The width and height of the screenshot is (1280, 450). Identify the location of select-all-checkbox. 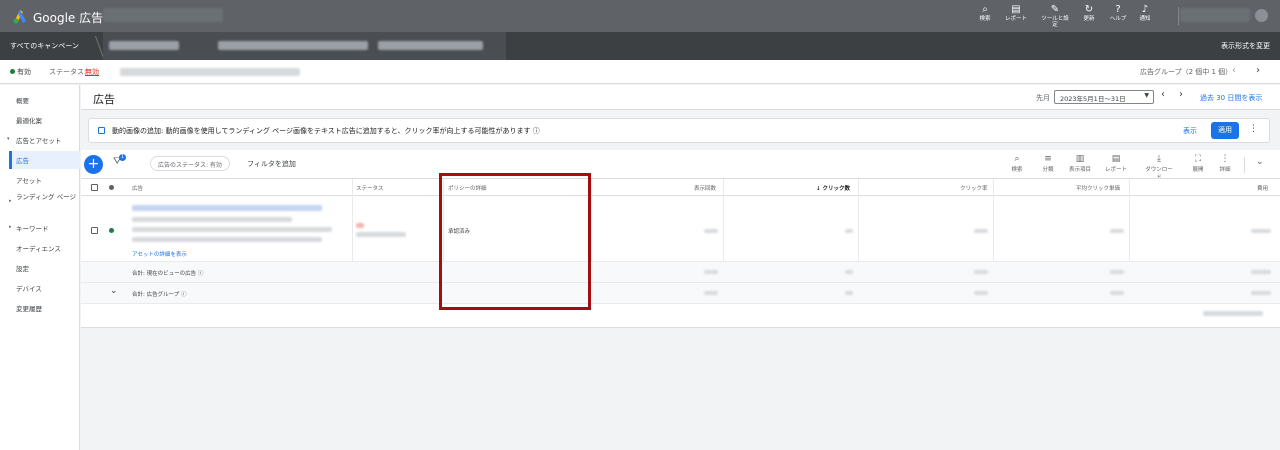
(94, 187).